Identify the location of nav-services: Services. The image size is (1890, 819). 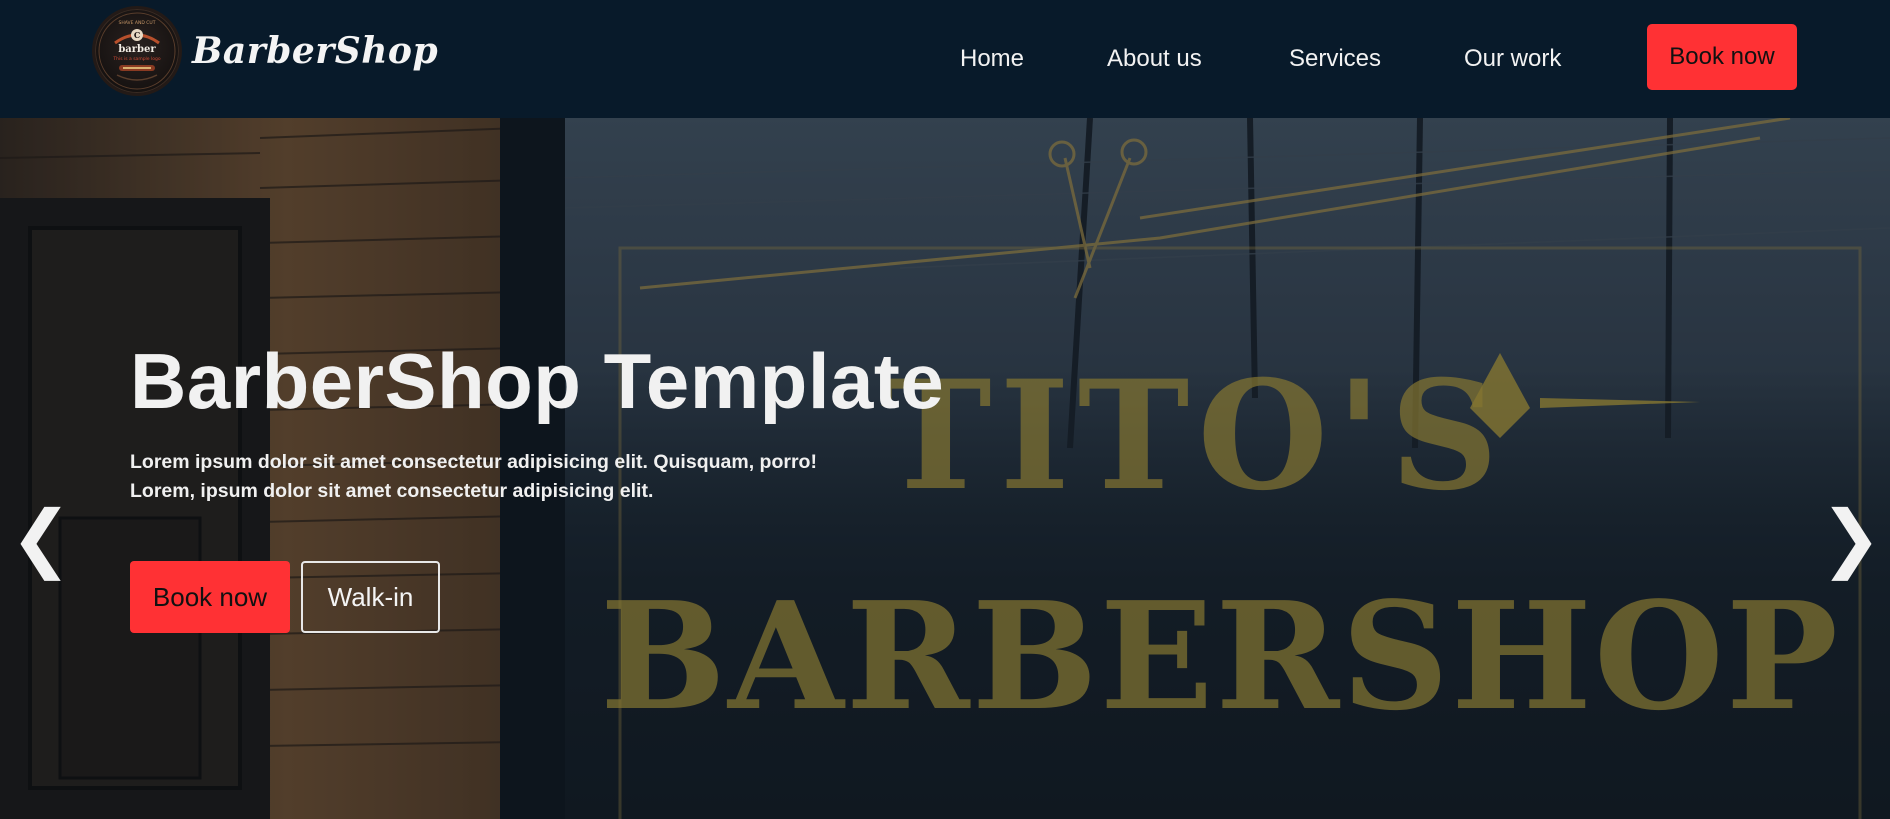
(1335, 59).